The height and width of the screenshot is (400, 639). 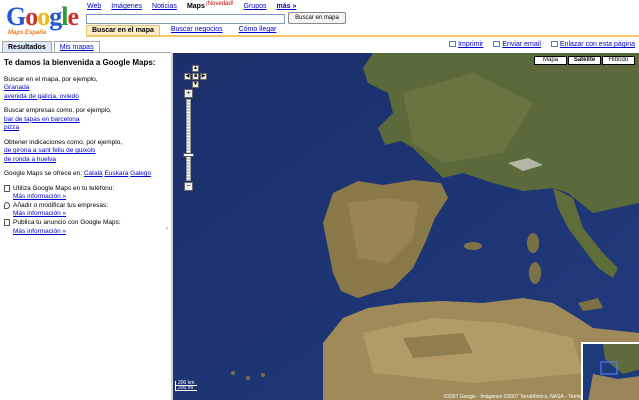 What do you see at coordinates (116, 173) in the screenshot?
I see `lang-euskara-link: Euskara` at bounding box center [116, 173].